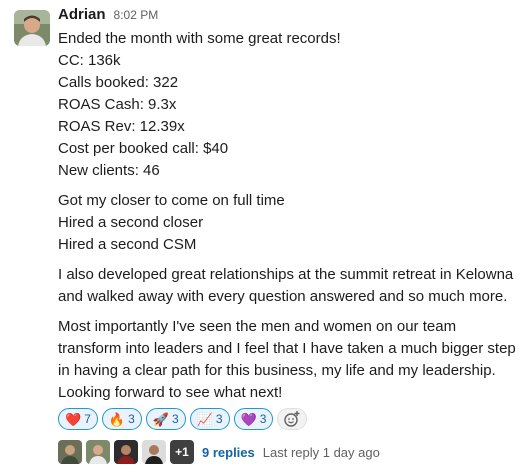 The image size is (525, 474). Describe the element at coordinates (204, 419) in the screenshot. I see `chart-increasing-icon: 📈` at that location.